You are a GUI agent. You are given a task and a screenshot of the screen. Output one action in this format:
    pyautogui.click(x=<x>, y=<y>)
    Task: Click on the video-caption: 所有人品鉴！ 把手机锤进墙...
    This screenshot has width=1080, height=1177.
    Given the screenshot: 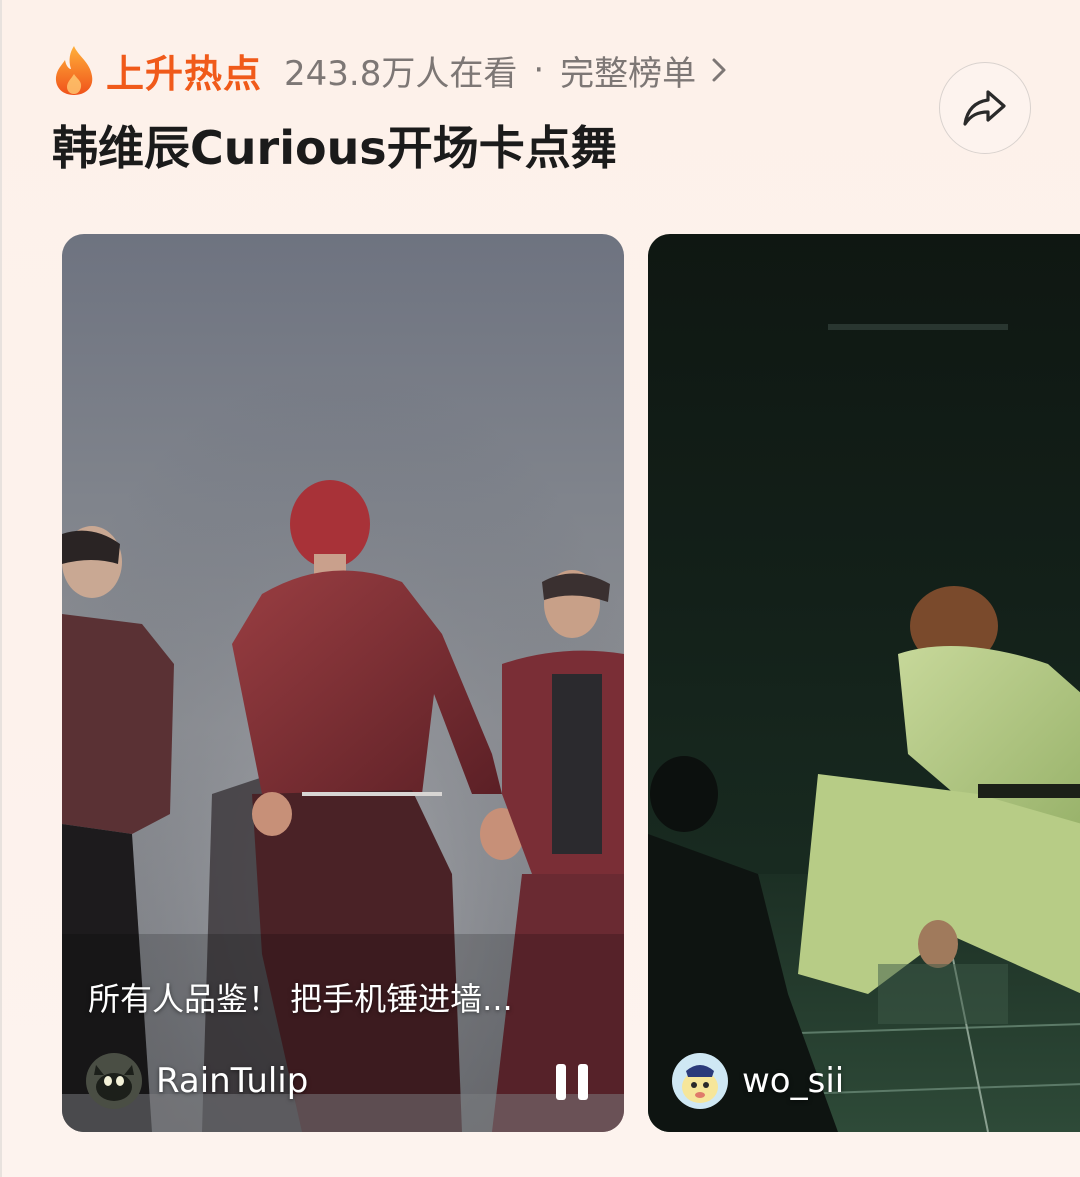 What is the action you would take?
    pyautogui.click(x=300, y=999)
    